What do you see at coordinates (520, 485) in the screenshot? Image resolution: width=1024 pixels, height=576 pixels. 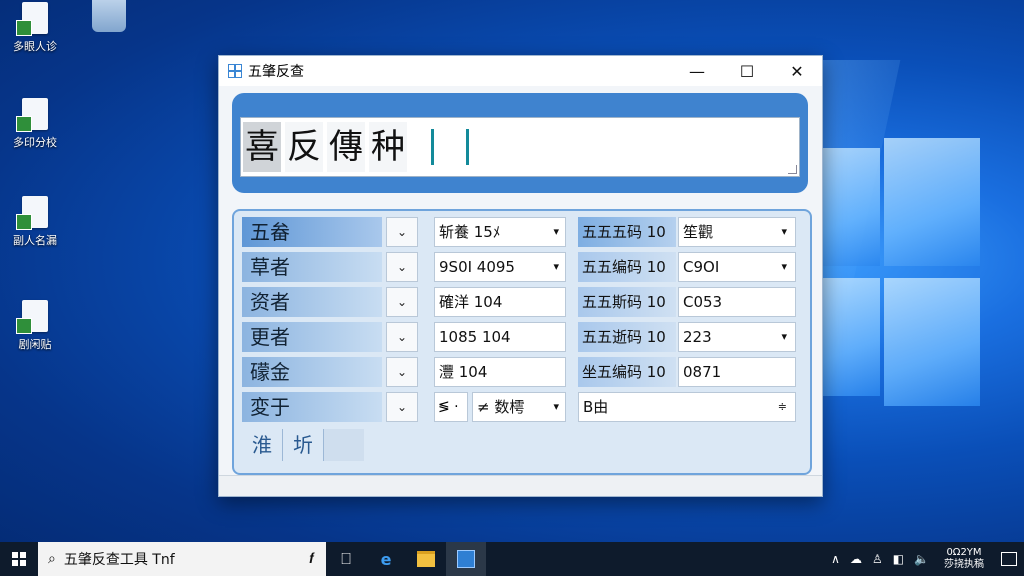 I see `status-bar` at bounding box center [520, 485].